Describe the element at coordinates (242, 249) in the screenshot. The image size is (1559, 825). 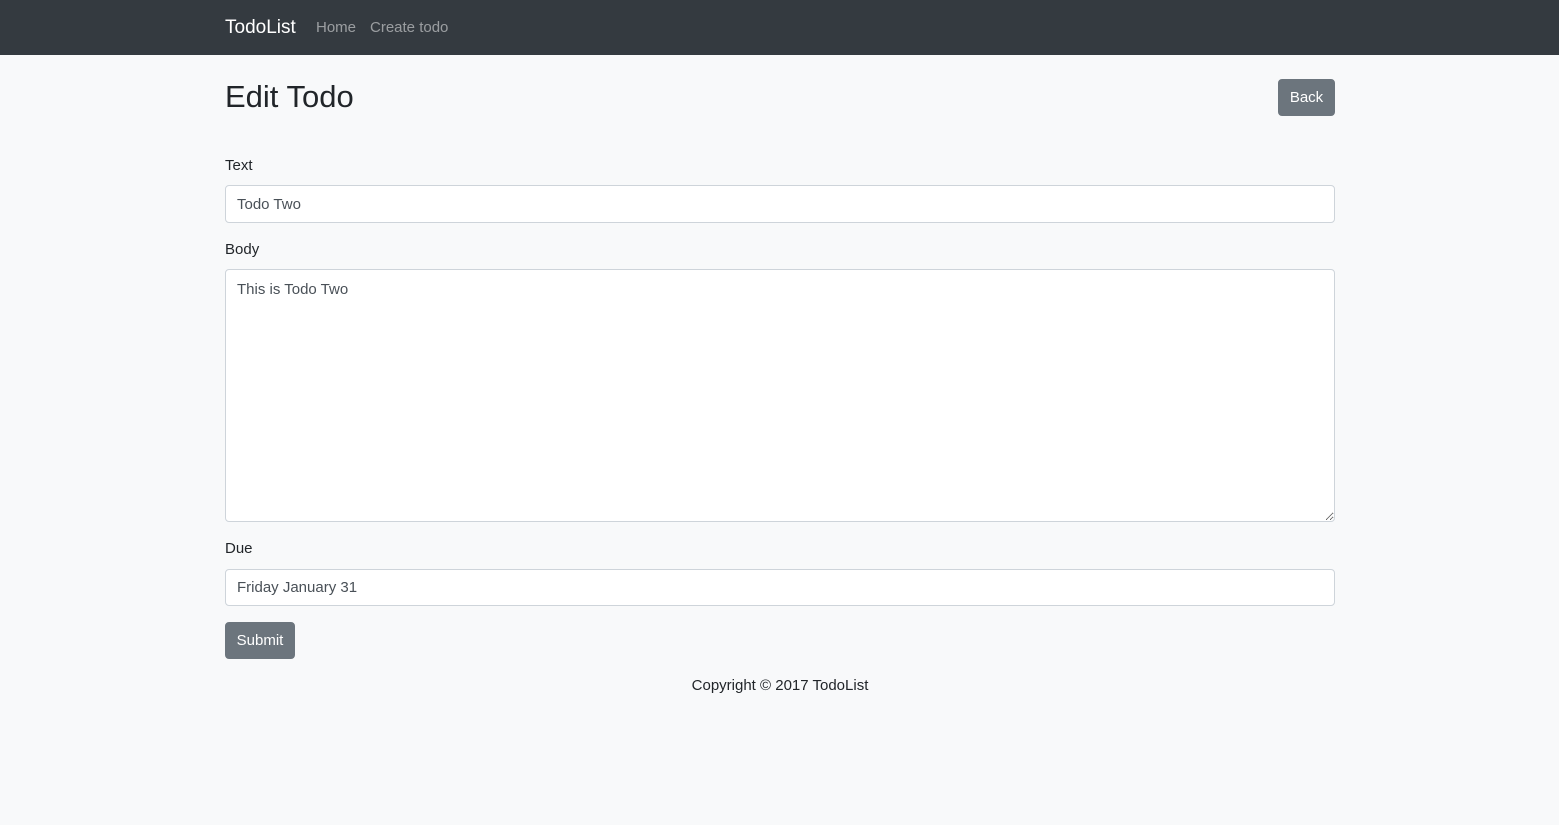
I see `body-field-label: Body` at that location.